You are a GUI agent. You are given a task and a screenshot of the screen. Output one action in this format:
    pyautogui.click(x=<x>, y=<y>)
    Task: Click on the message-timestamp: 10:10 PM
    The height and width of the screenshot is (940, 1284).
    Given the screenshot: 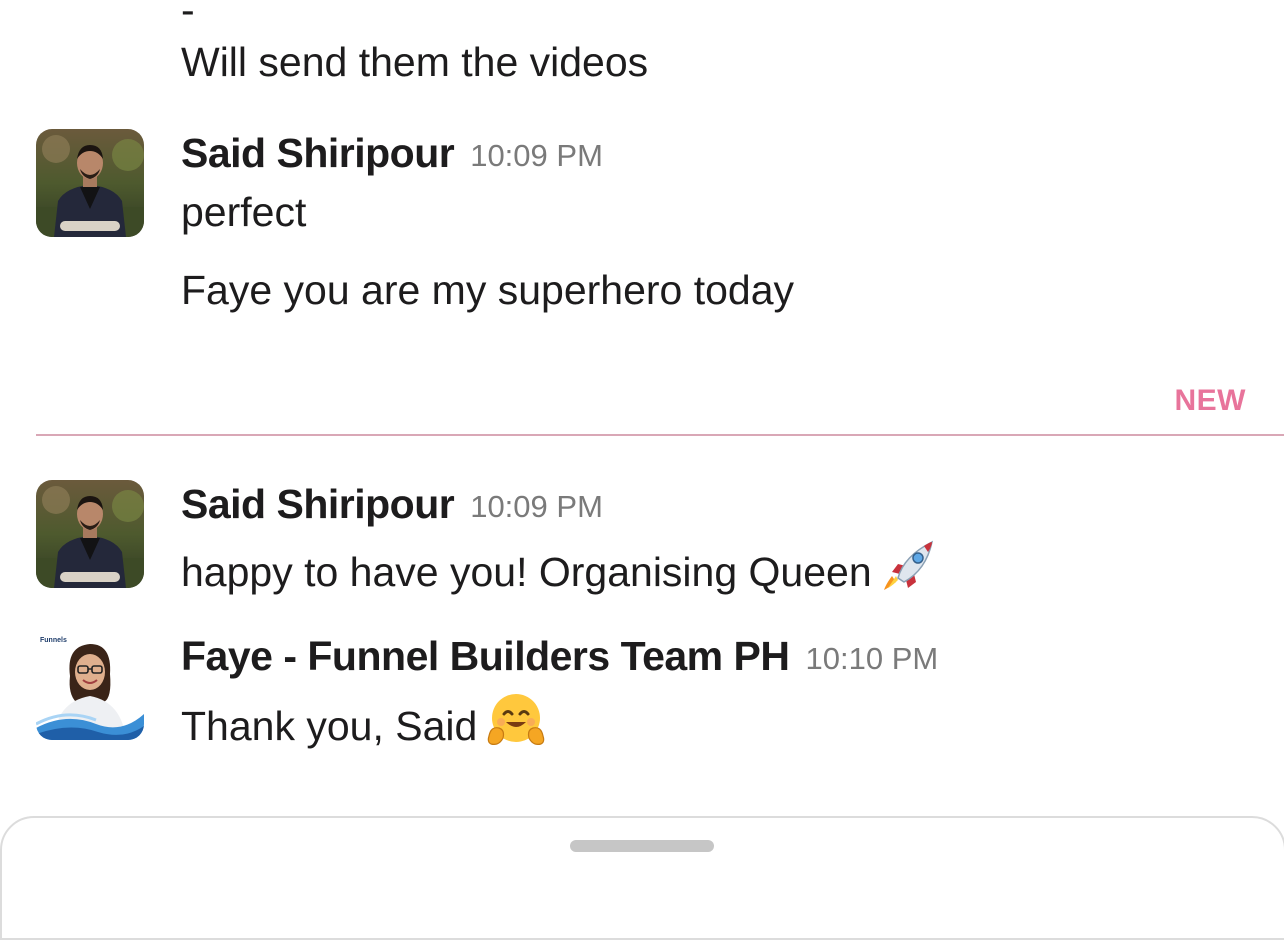 What is the action you would take?
    pyautogui.click(x=872, y=658)
    